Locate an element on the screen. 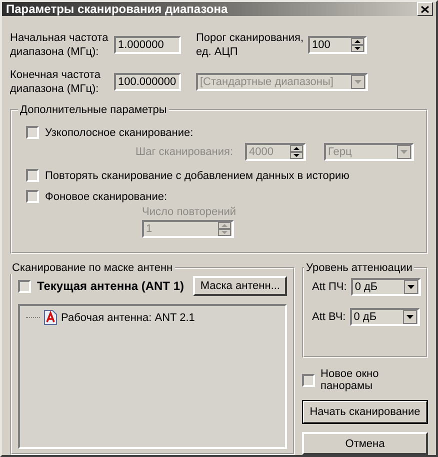 The width and height of the screenshot is (438, 457). cancel-button: Отмена is located at coordinates (365, 443).